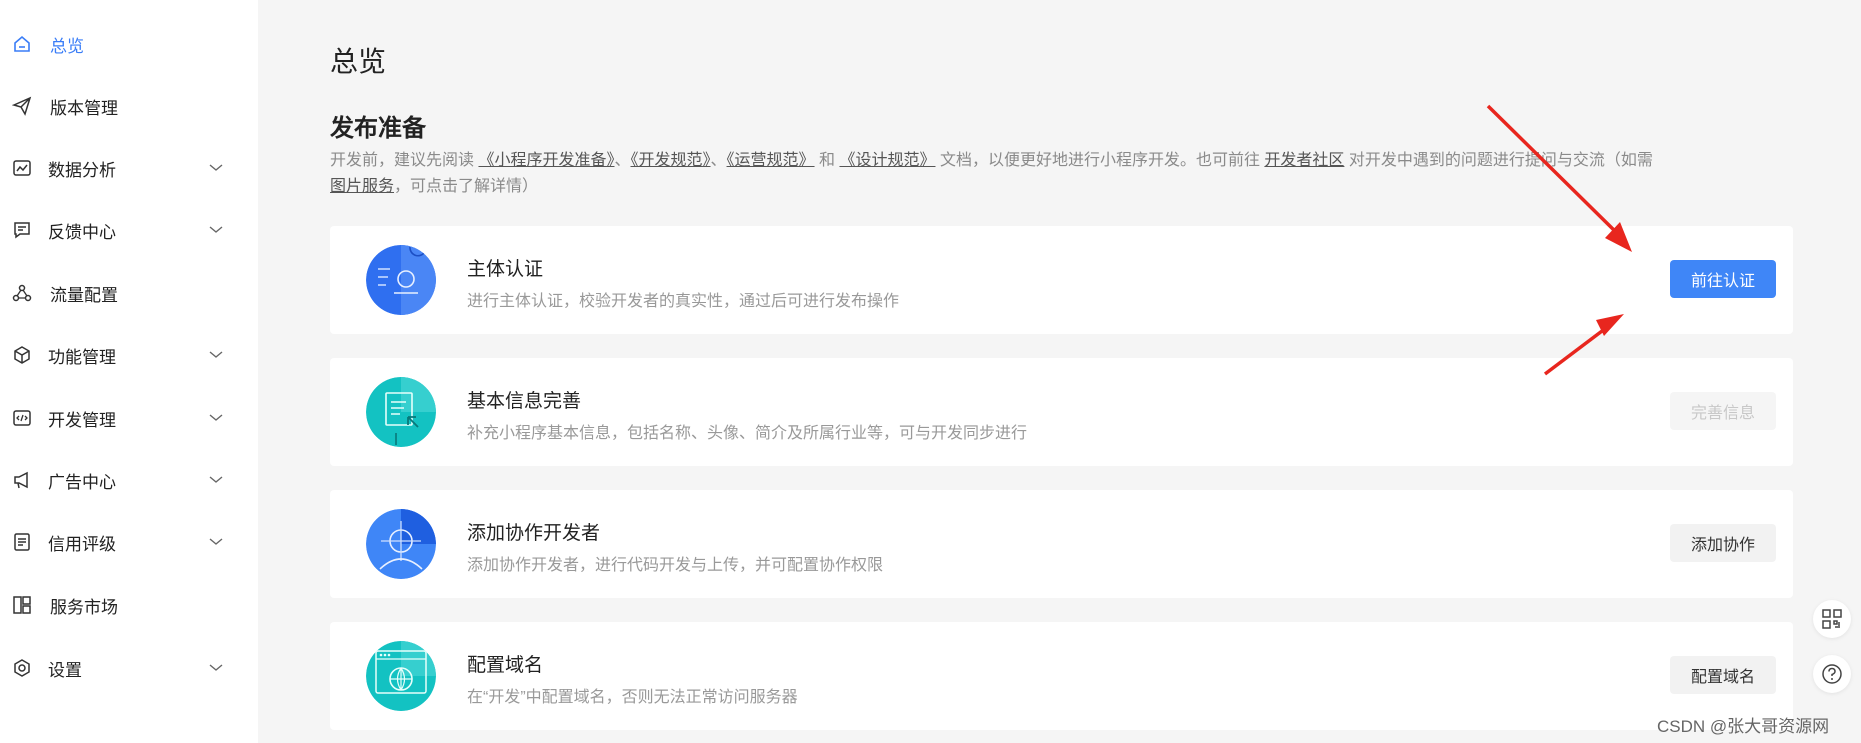 Image resolution: width=1861 pixels, height=743 pixels. I want to click on complete-info-button: 完善信息, so click(1723, 411).